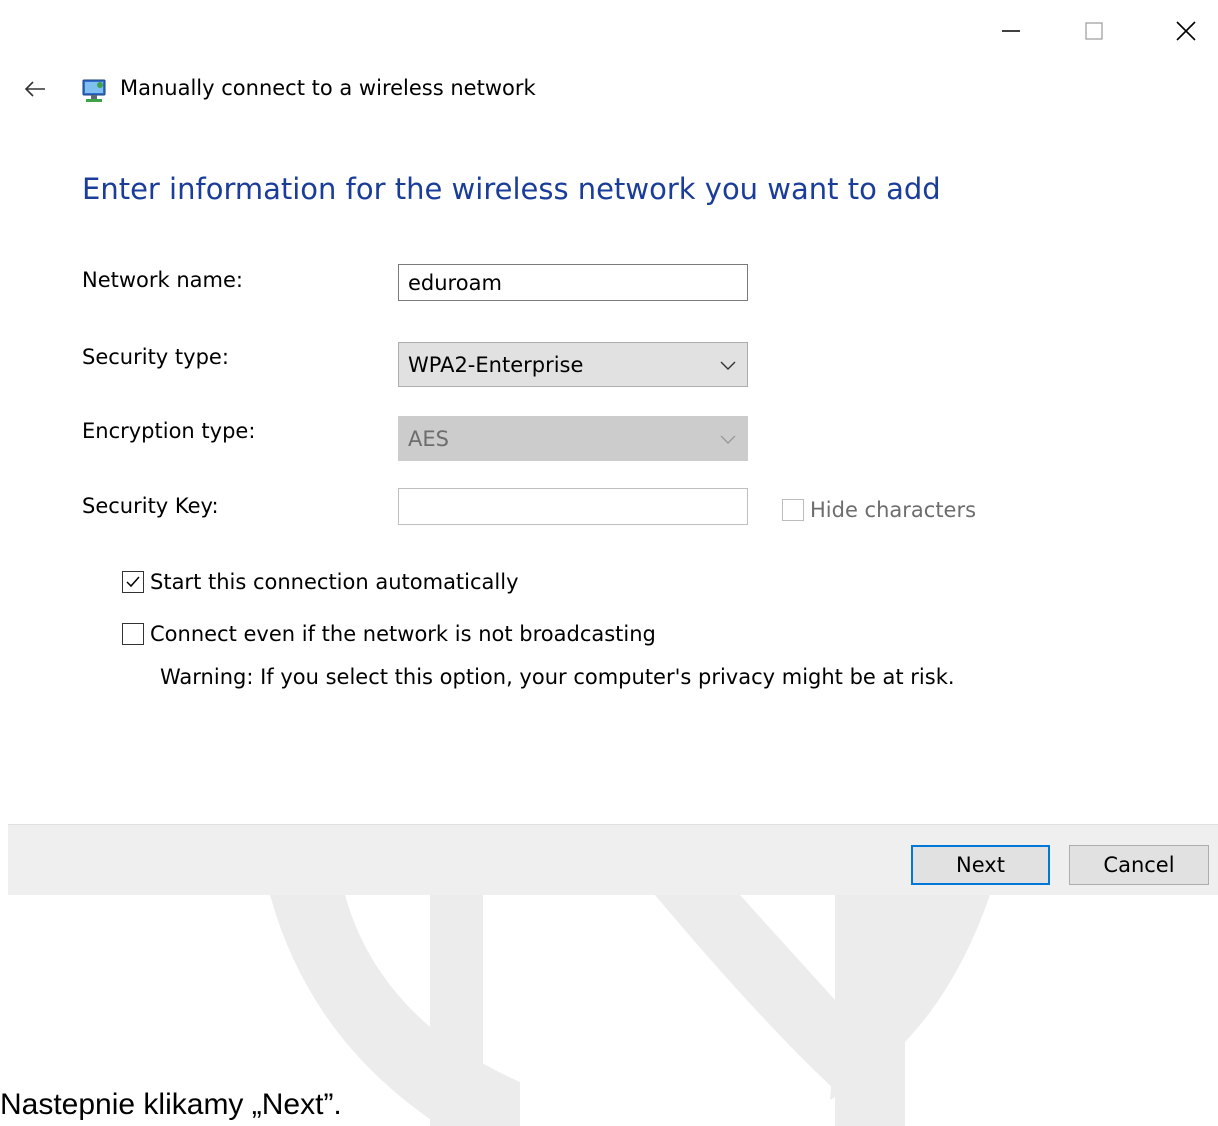  I want to click on next-button: Next, so click(980, 865).